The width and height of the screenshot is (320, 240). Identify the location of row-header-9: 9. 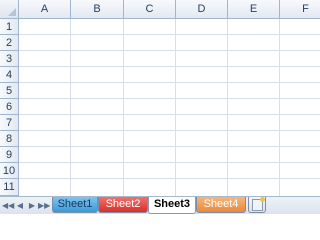
(9, 155).